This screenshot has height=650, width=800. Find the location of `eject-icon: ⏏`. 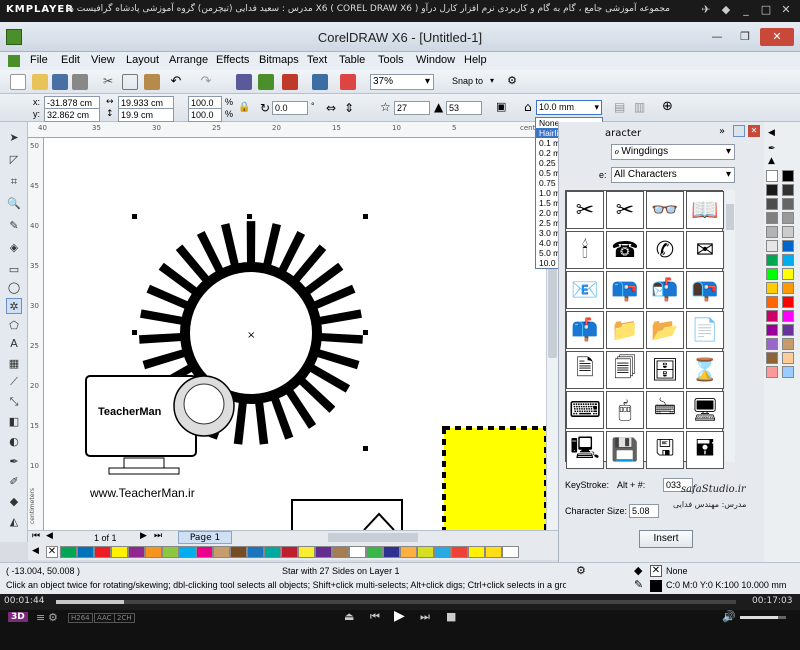

eject-icon: ⏏ is located at coordinates (349, 616).